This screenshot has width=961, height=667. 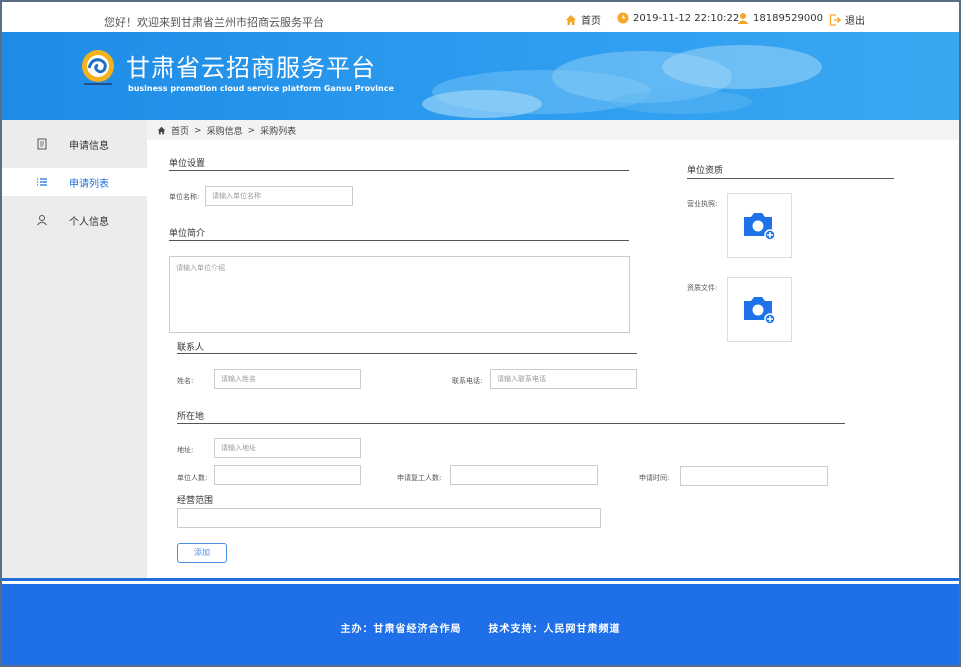 I want to click on section-qualification: 单位资质, so click(x=705, y=171).